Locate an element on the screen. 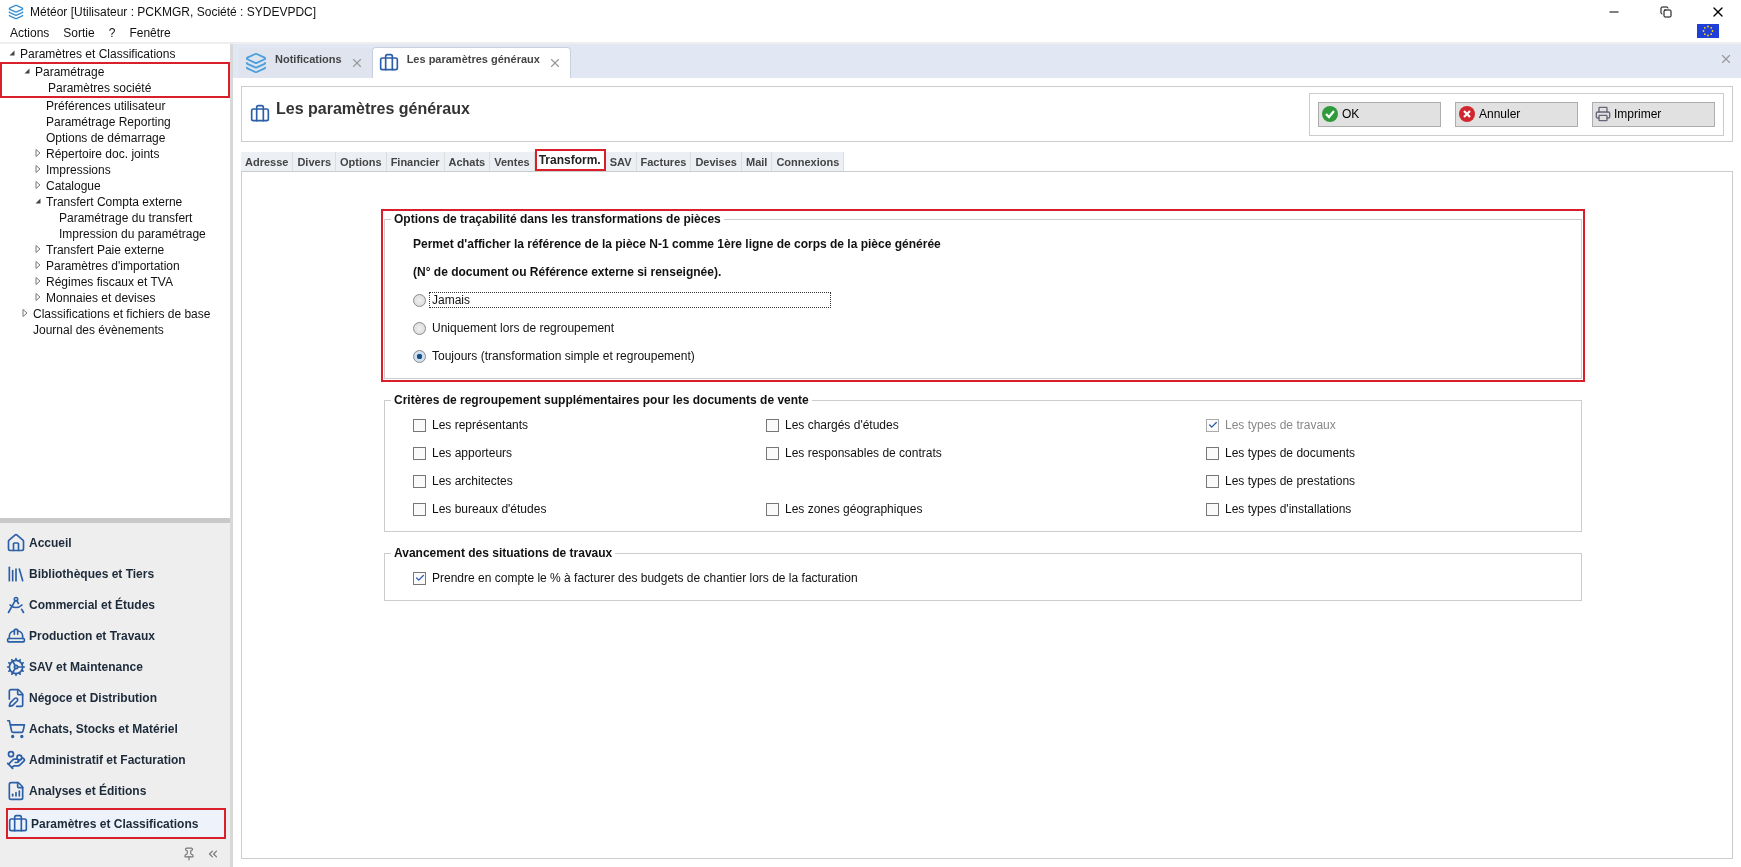 The image size is (1741, 867). tab: Achats is located at coordinates (467, 161).